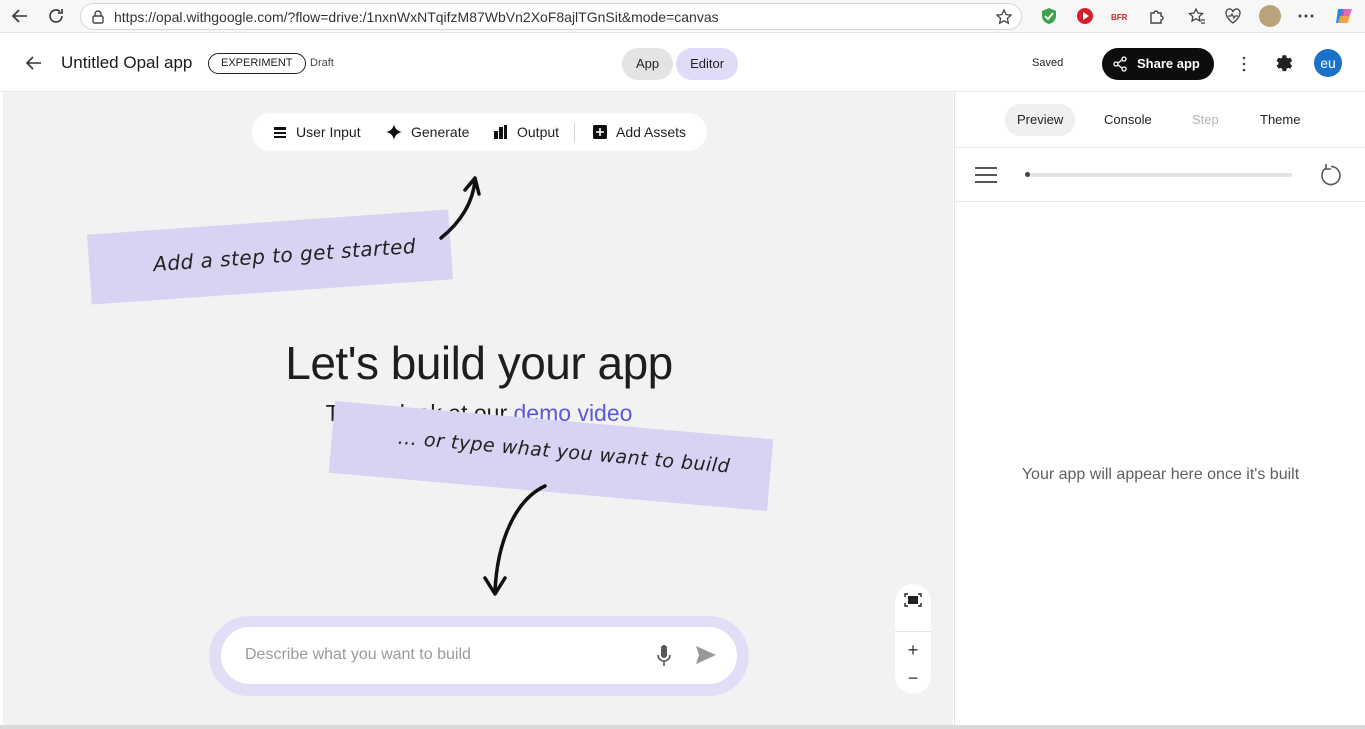 The image size is (1365, 729). I want to click on puzzle-extensions-icon, so click(1157, 16).